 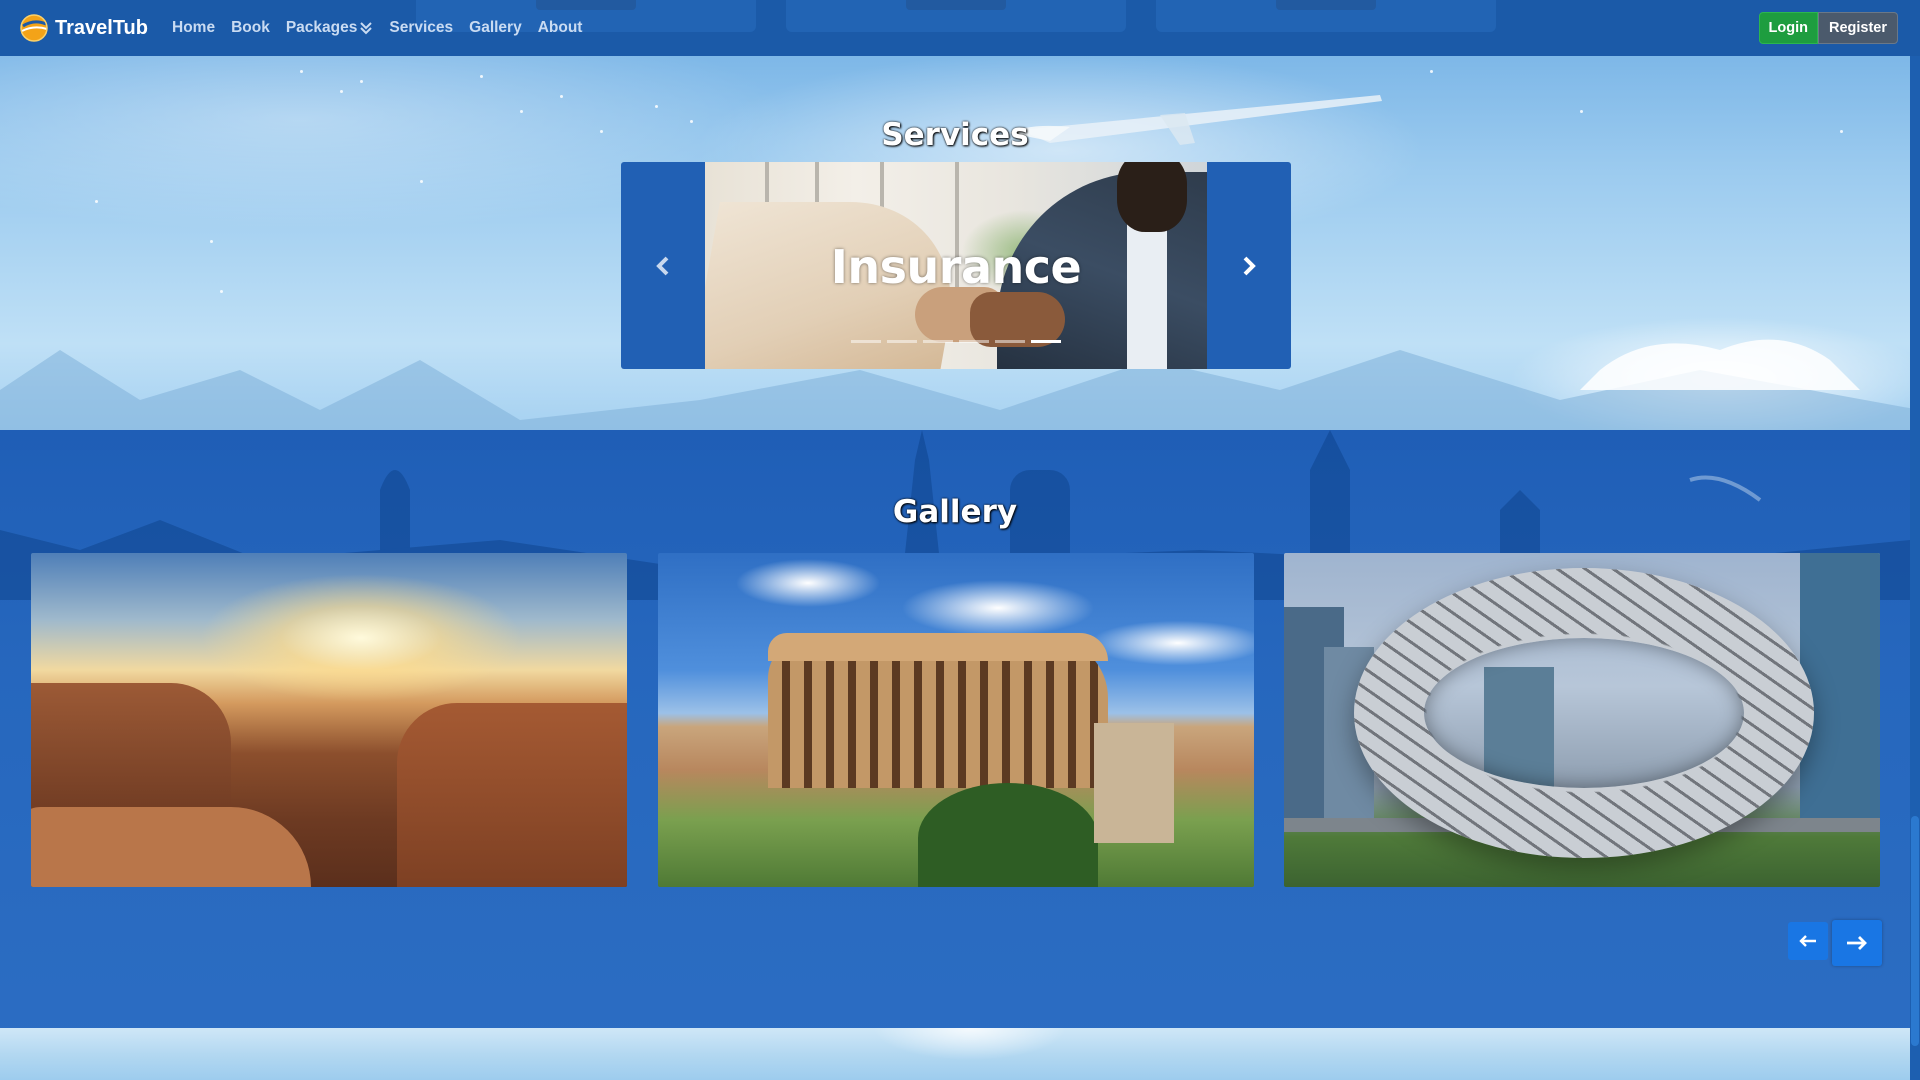 I want to click on globe-logo-icon, so click(x=34, y=28).